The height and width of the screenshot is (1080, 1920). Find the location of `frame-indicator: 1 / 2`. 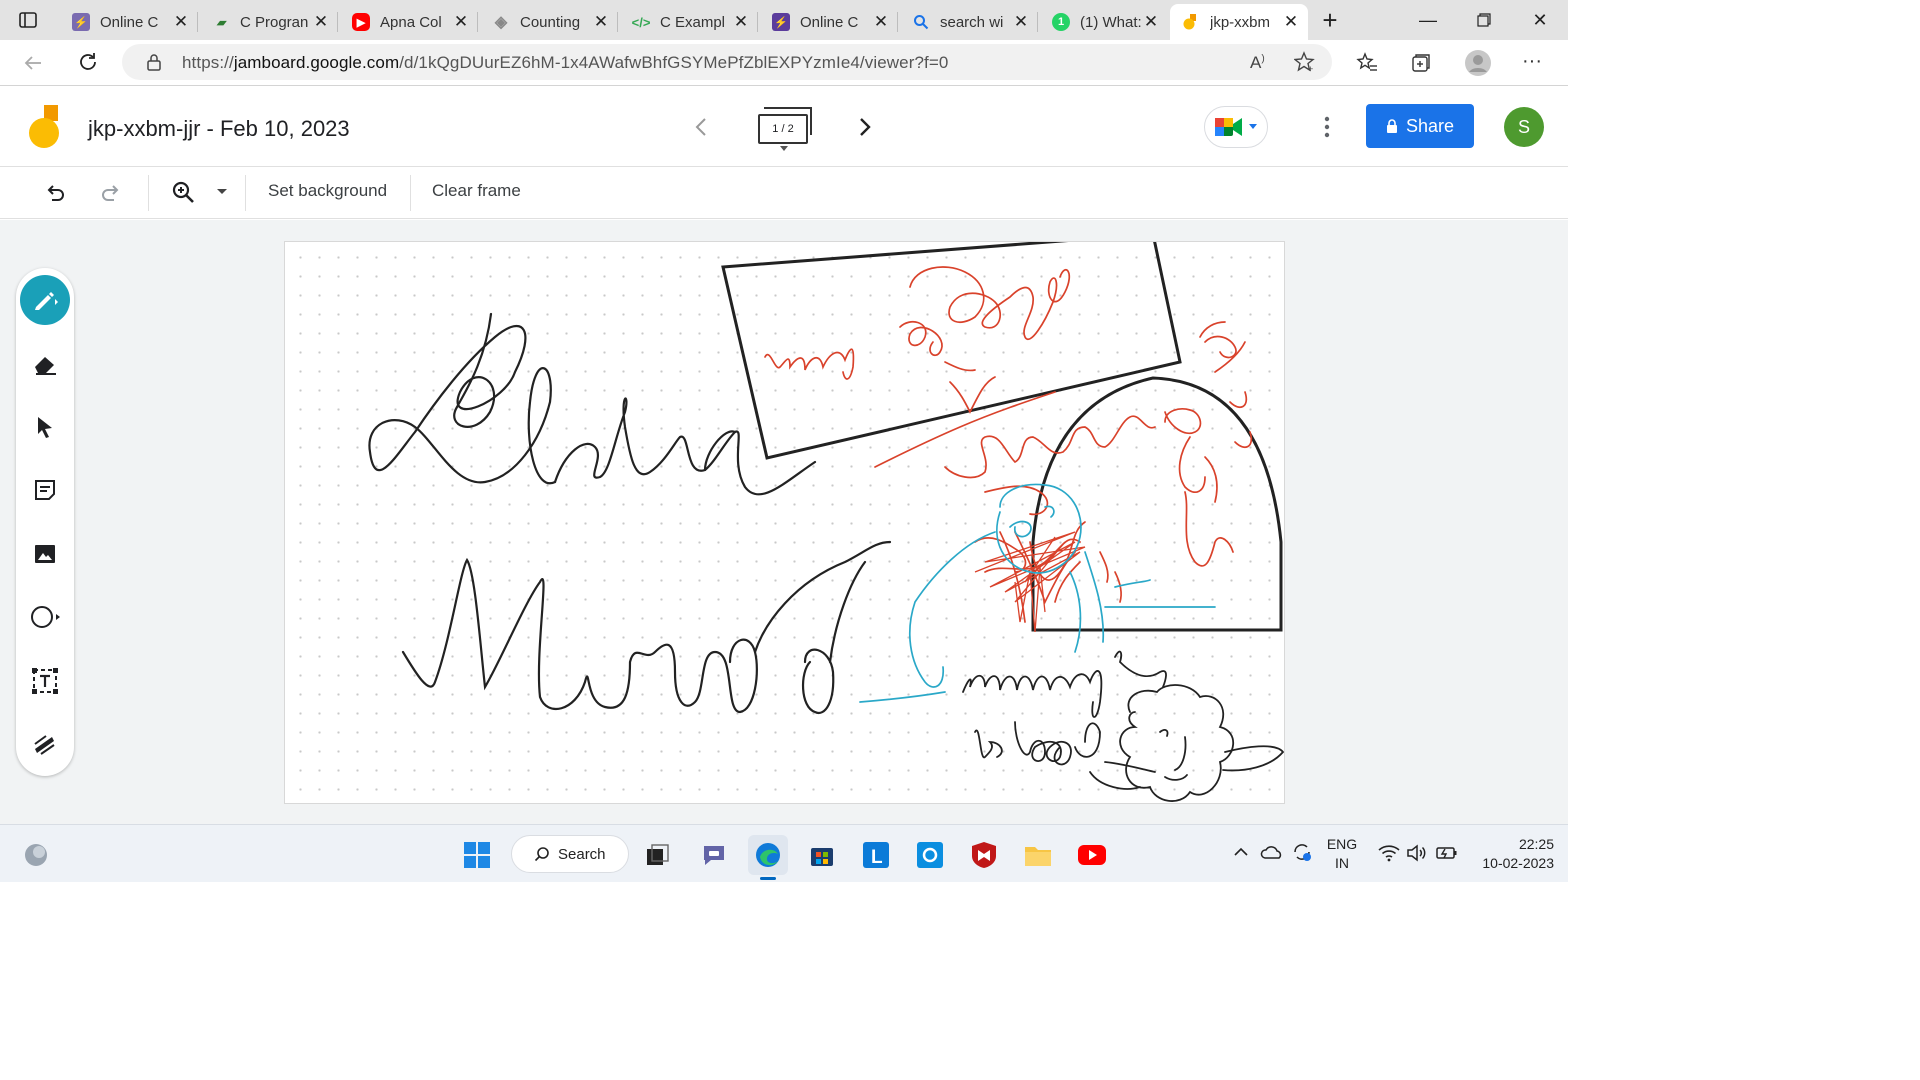

frame-indicator: 1 / 2 is located at coordinates (783, 129).